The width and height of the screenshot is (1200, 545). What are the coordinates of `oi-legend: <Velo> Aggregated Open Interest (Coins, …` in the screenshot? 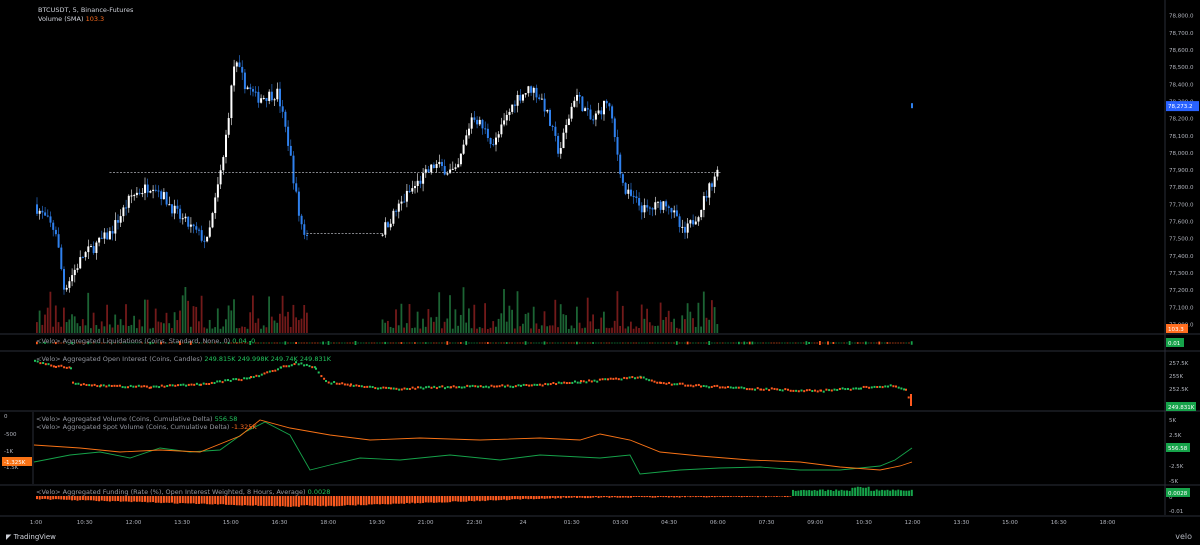 It's located at (183, 359).